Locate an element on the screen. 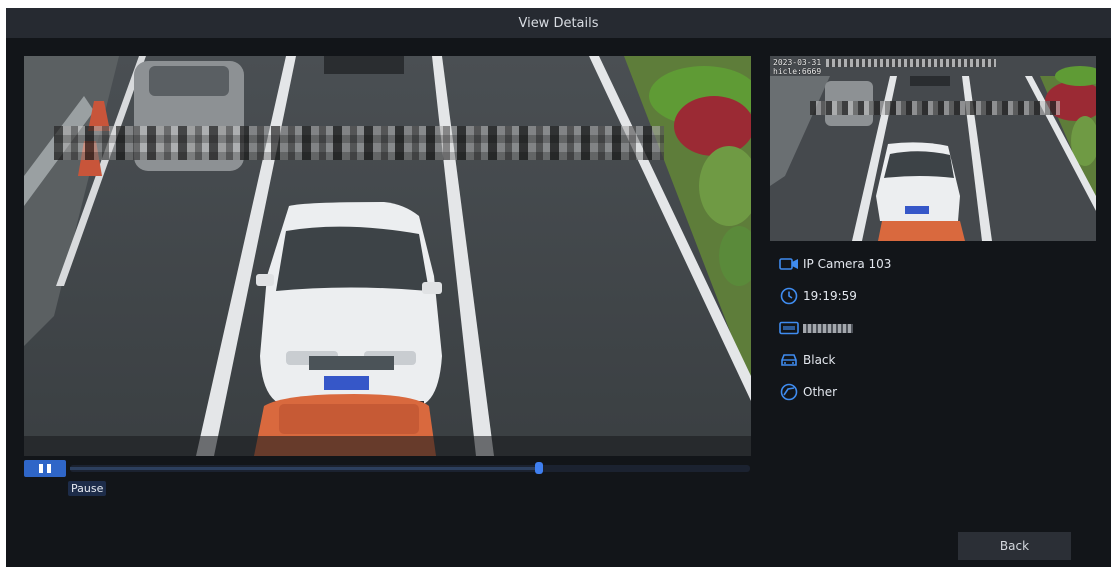 The width and height of the screenshot is (1117, 570). info-plate is located at coordinates (938, 328).